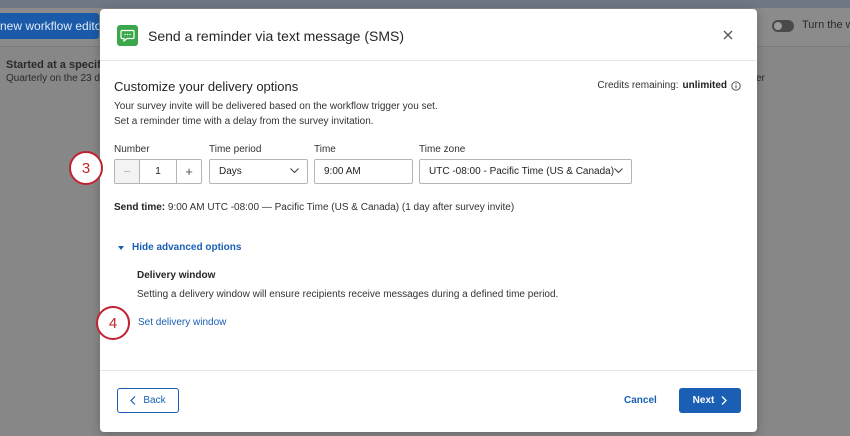  What do you see at coordinates (121, 247) in the screenshot?
I see `caret-down-icon` at bounding box center [121, 247].